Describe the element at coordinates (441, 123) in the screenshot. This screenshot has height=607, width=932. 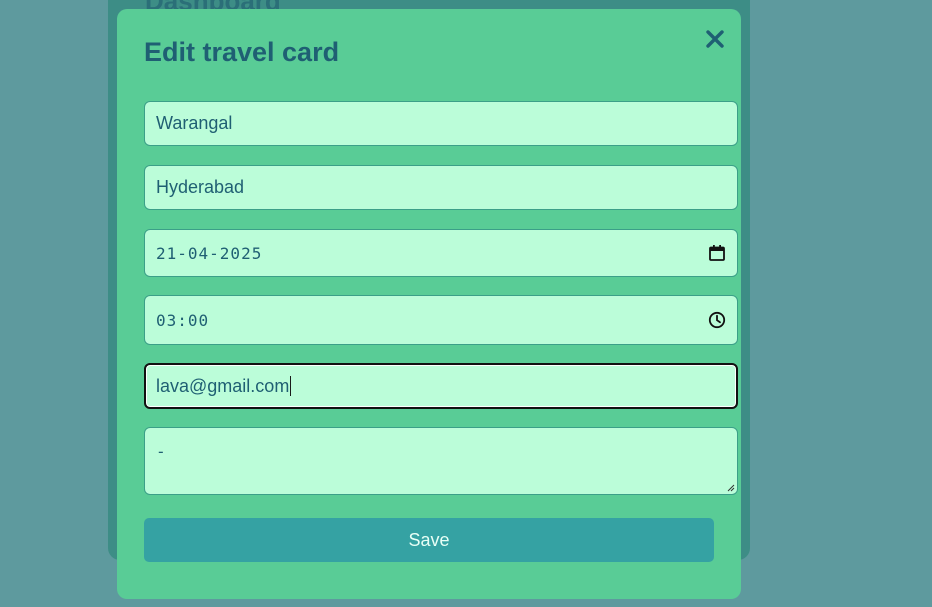
I see `from-input: Warangal` at that location.